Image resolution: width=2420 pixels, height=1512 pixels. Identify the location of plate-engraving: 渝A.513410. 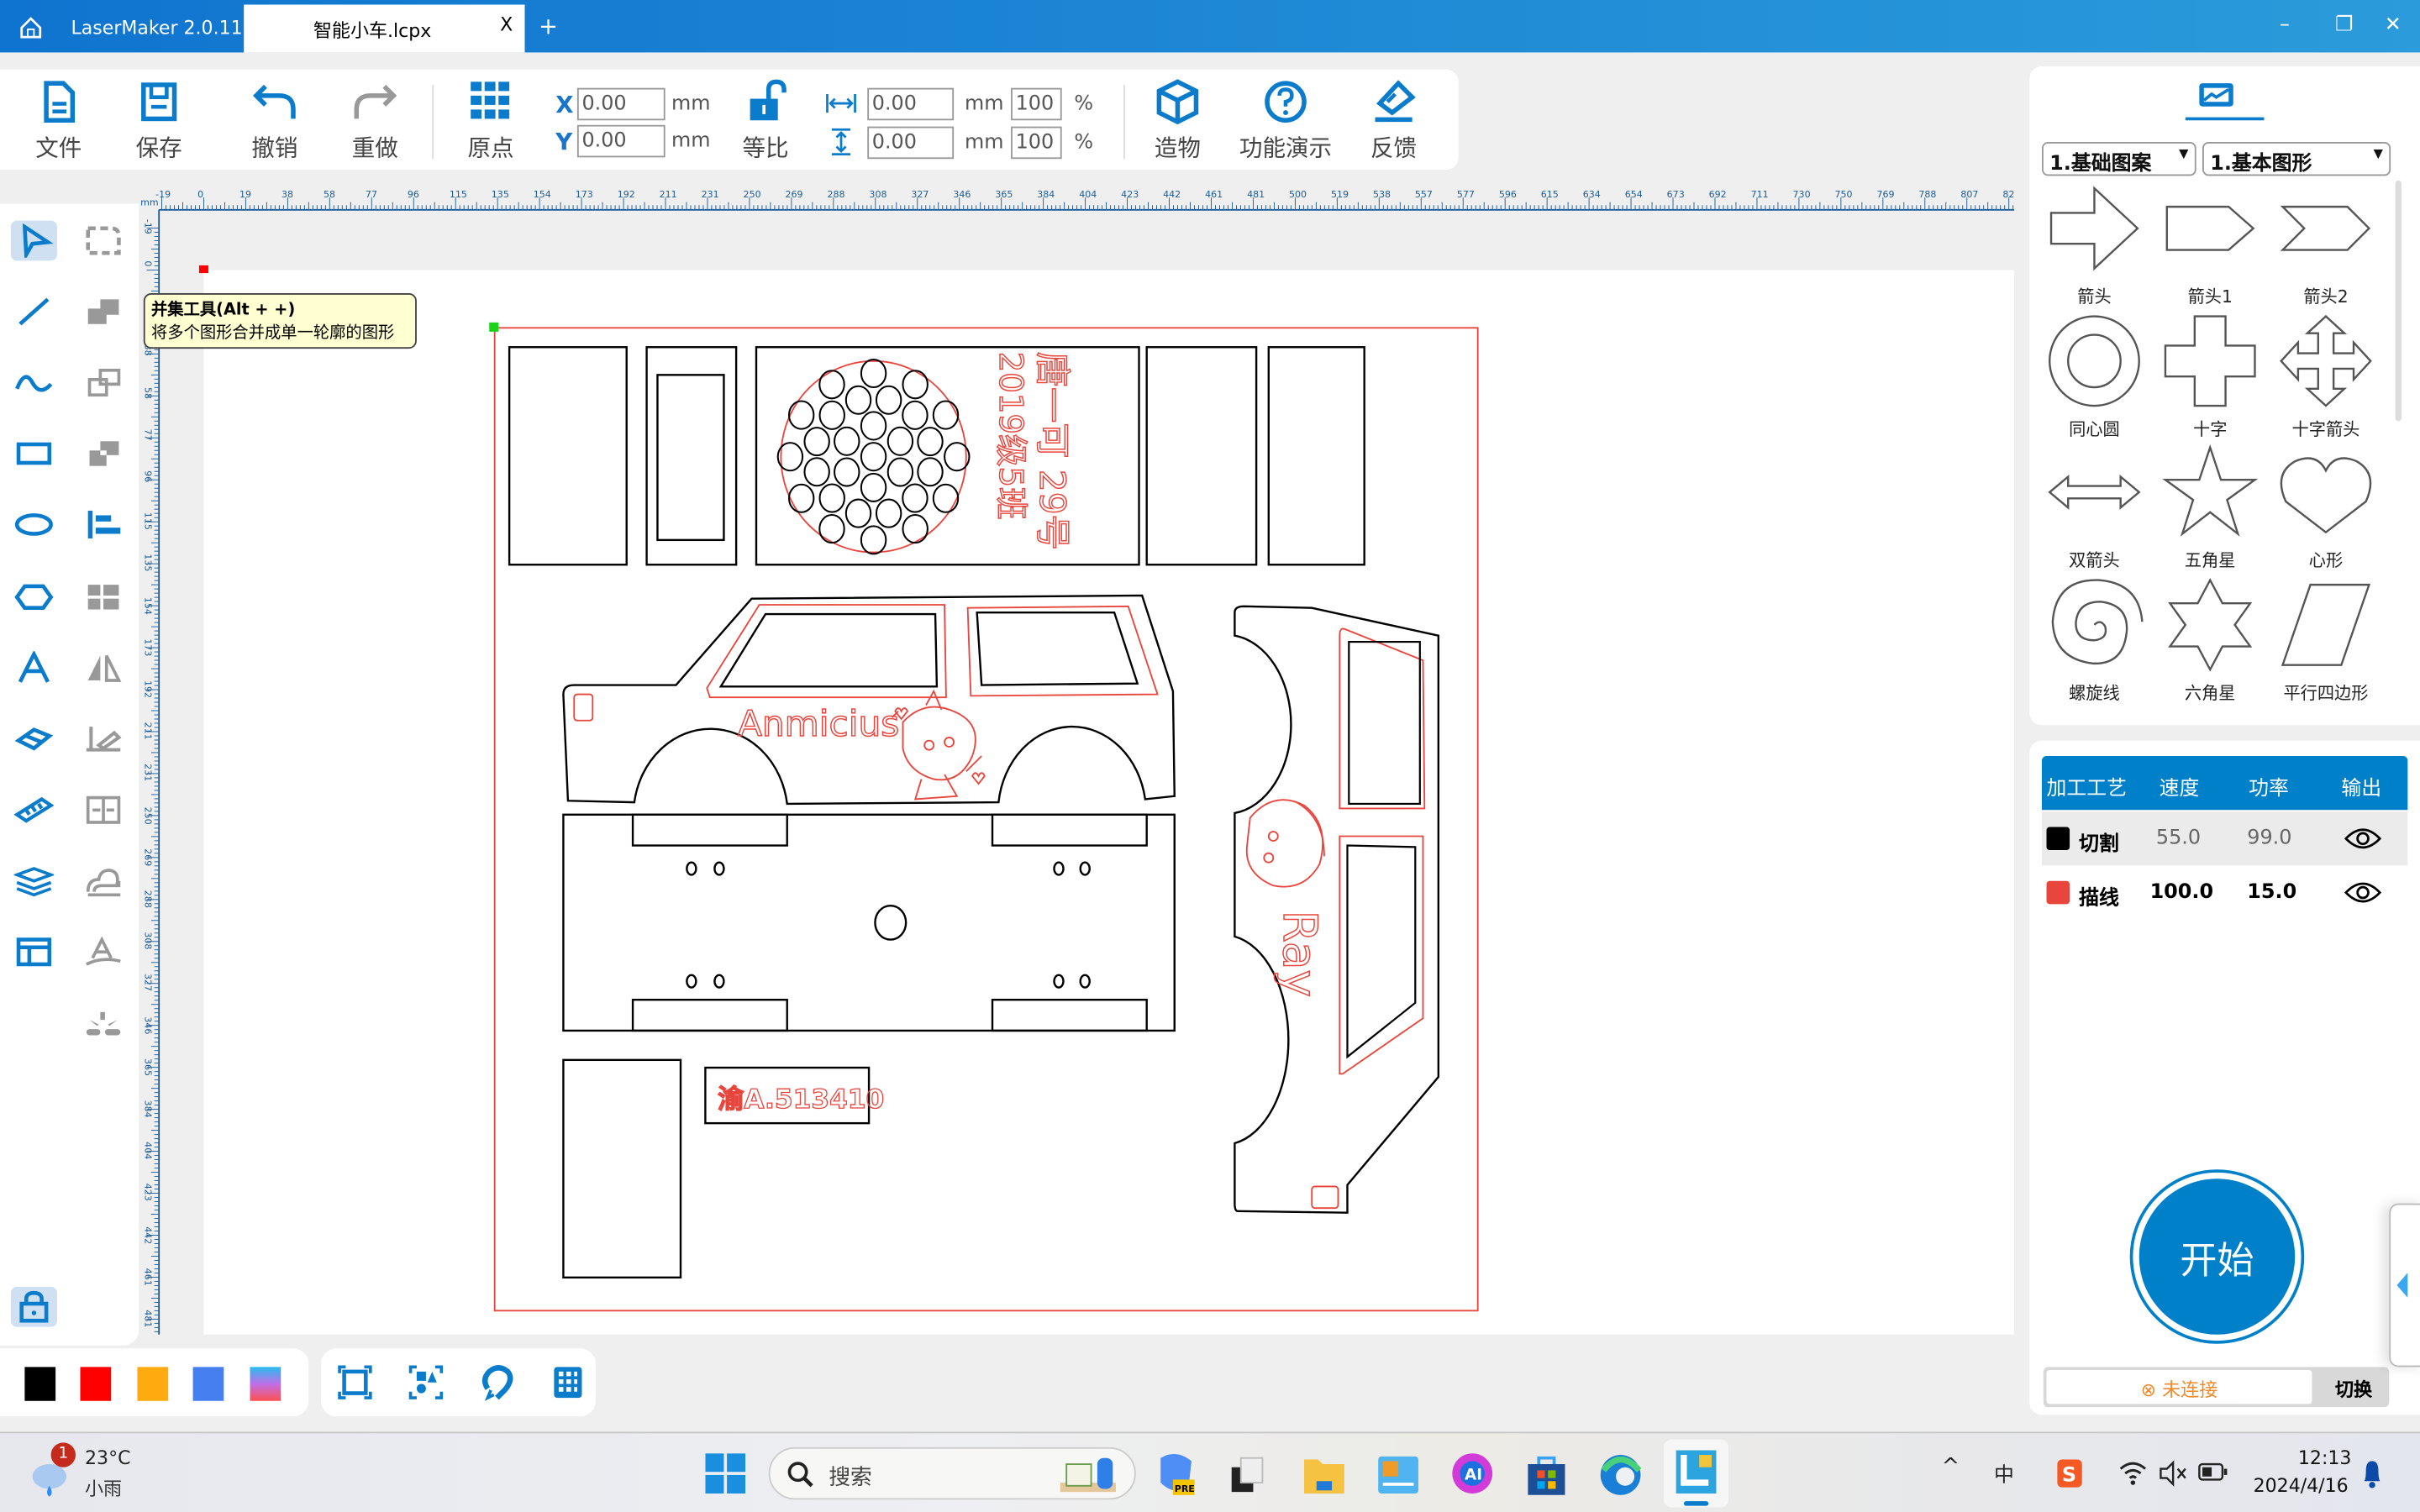
(800, 1099).